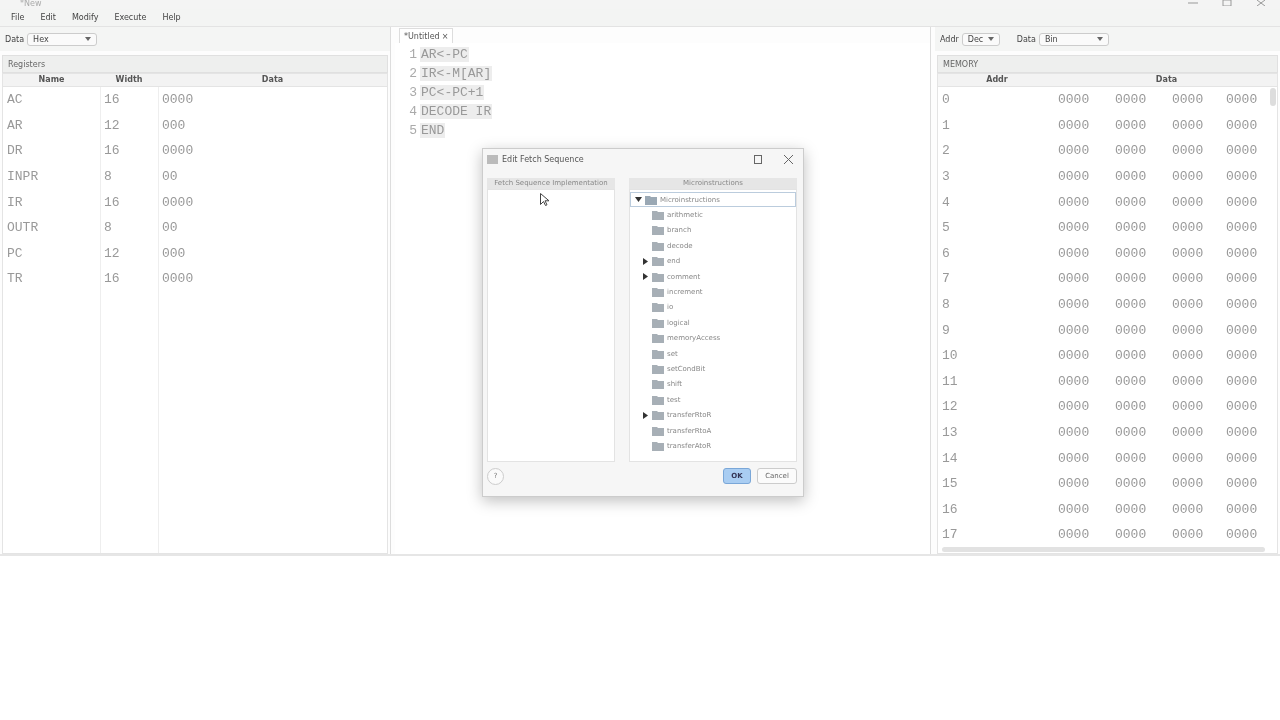 The image size is (1280, 720). What do you see at coordinates (788, 159) in the screenshot?
I see `close-icon` at bounding box center [788, 159].